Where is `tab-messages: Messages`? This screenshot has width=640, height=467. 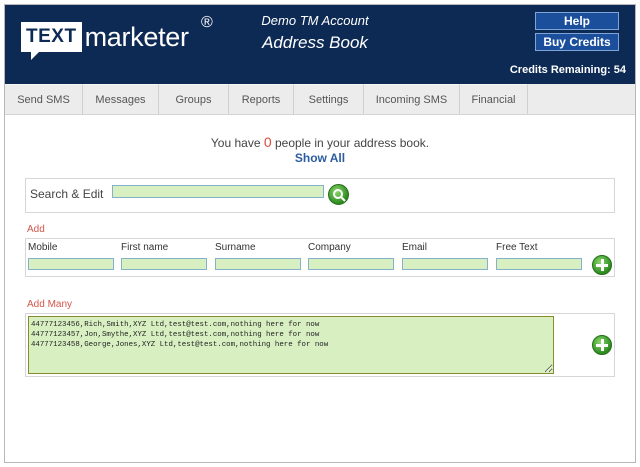
tab-messages: Messages is located at coordinates (121, 99).